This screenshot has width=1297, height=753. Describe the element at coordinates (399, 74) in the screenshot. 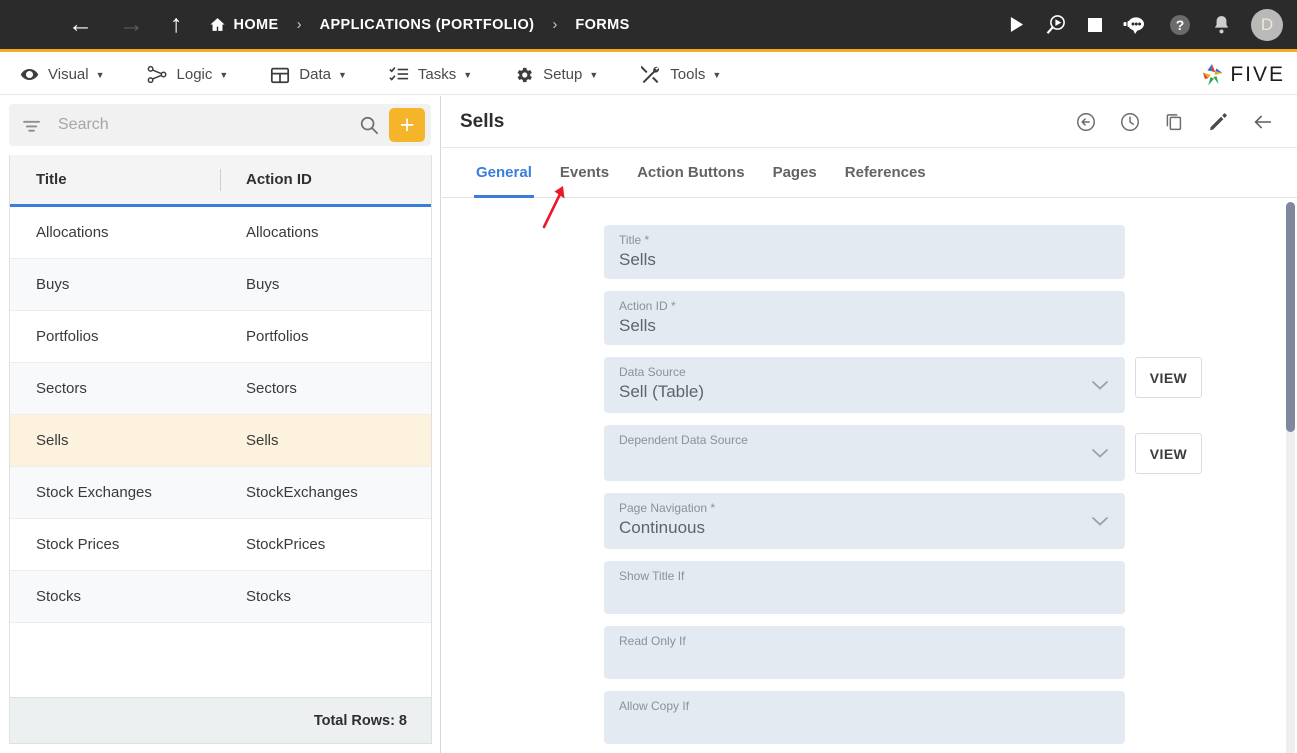

I see `checklist-icon` at that location.